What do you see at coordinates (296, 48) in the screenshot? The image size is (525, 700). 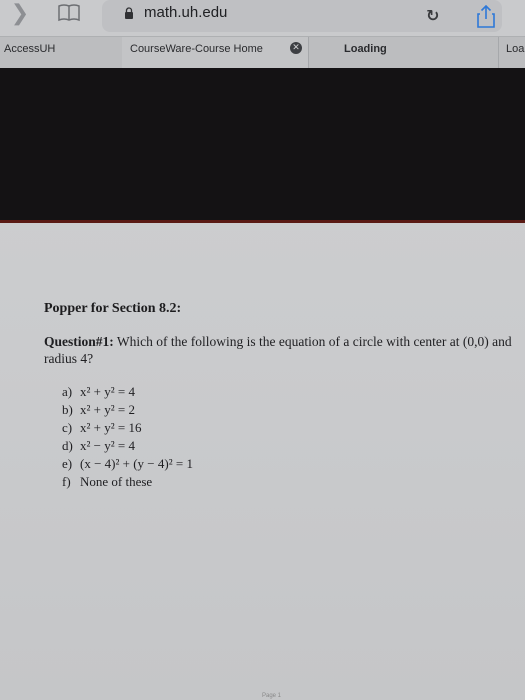 I see `tab-close-icon: ✕` at bounding box center [296, 48].